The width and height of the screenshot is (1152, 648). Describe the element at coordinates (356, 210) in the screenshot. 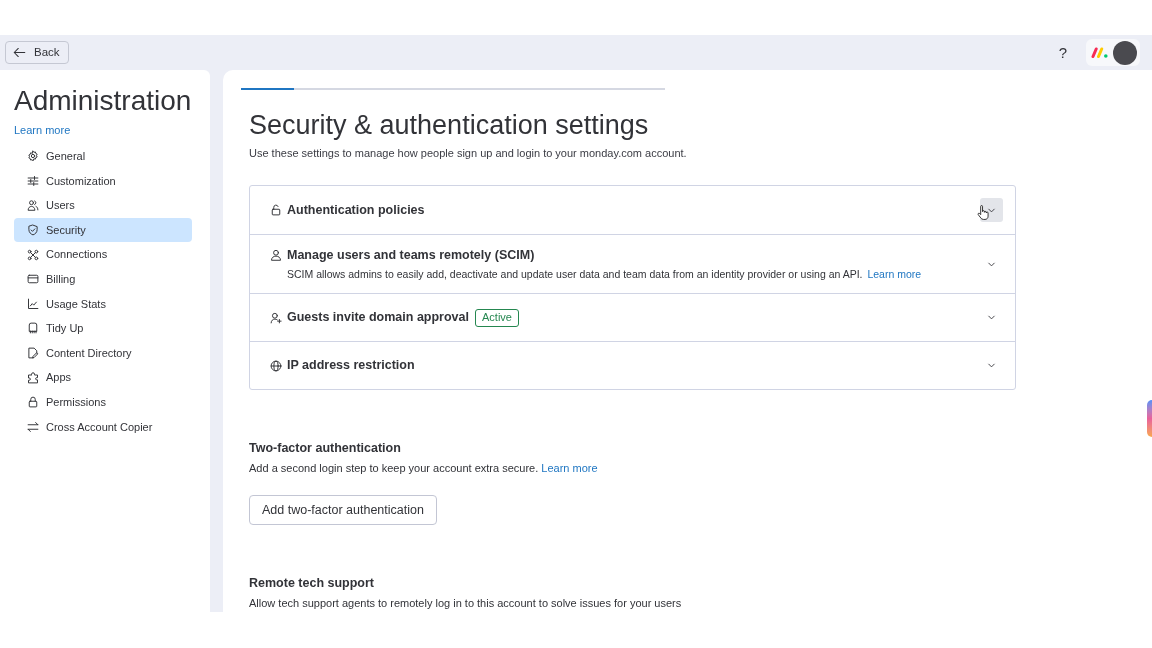

I see `policy-title: Authentication policies` at that location.